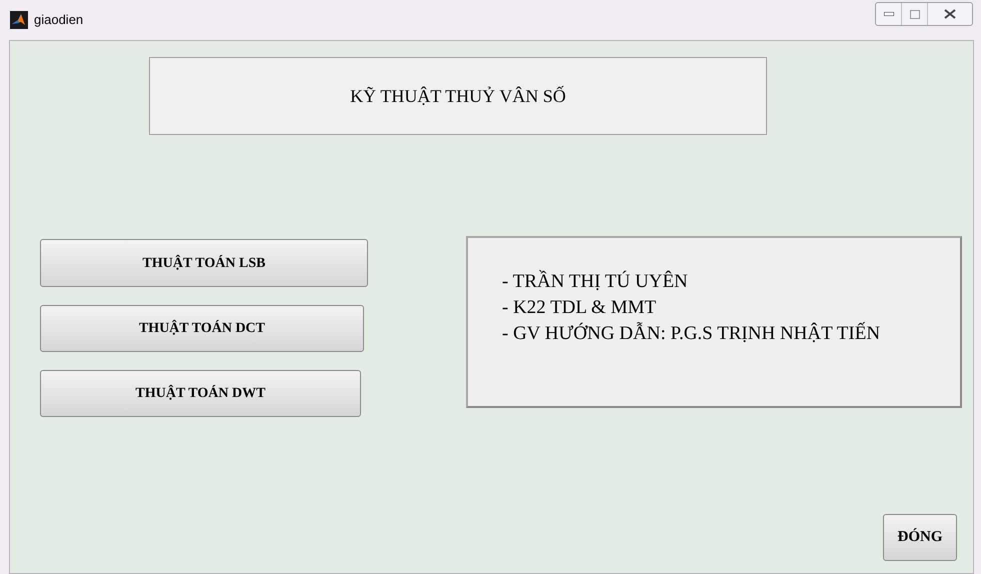  What do you see at coordinates (204, 263) in the screenshot?
I see `algorithm-button: THUẬT TOÁN LSB` at bounding box center [204, 263].